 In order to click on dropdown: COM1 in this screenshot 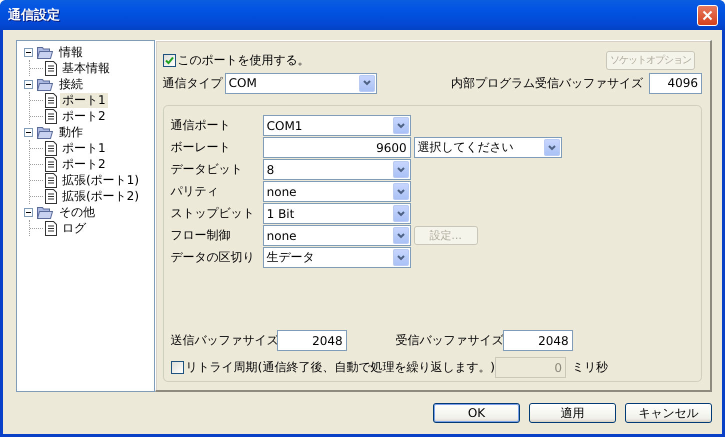, I will do `click(336, 125)`.